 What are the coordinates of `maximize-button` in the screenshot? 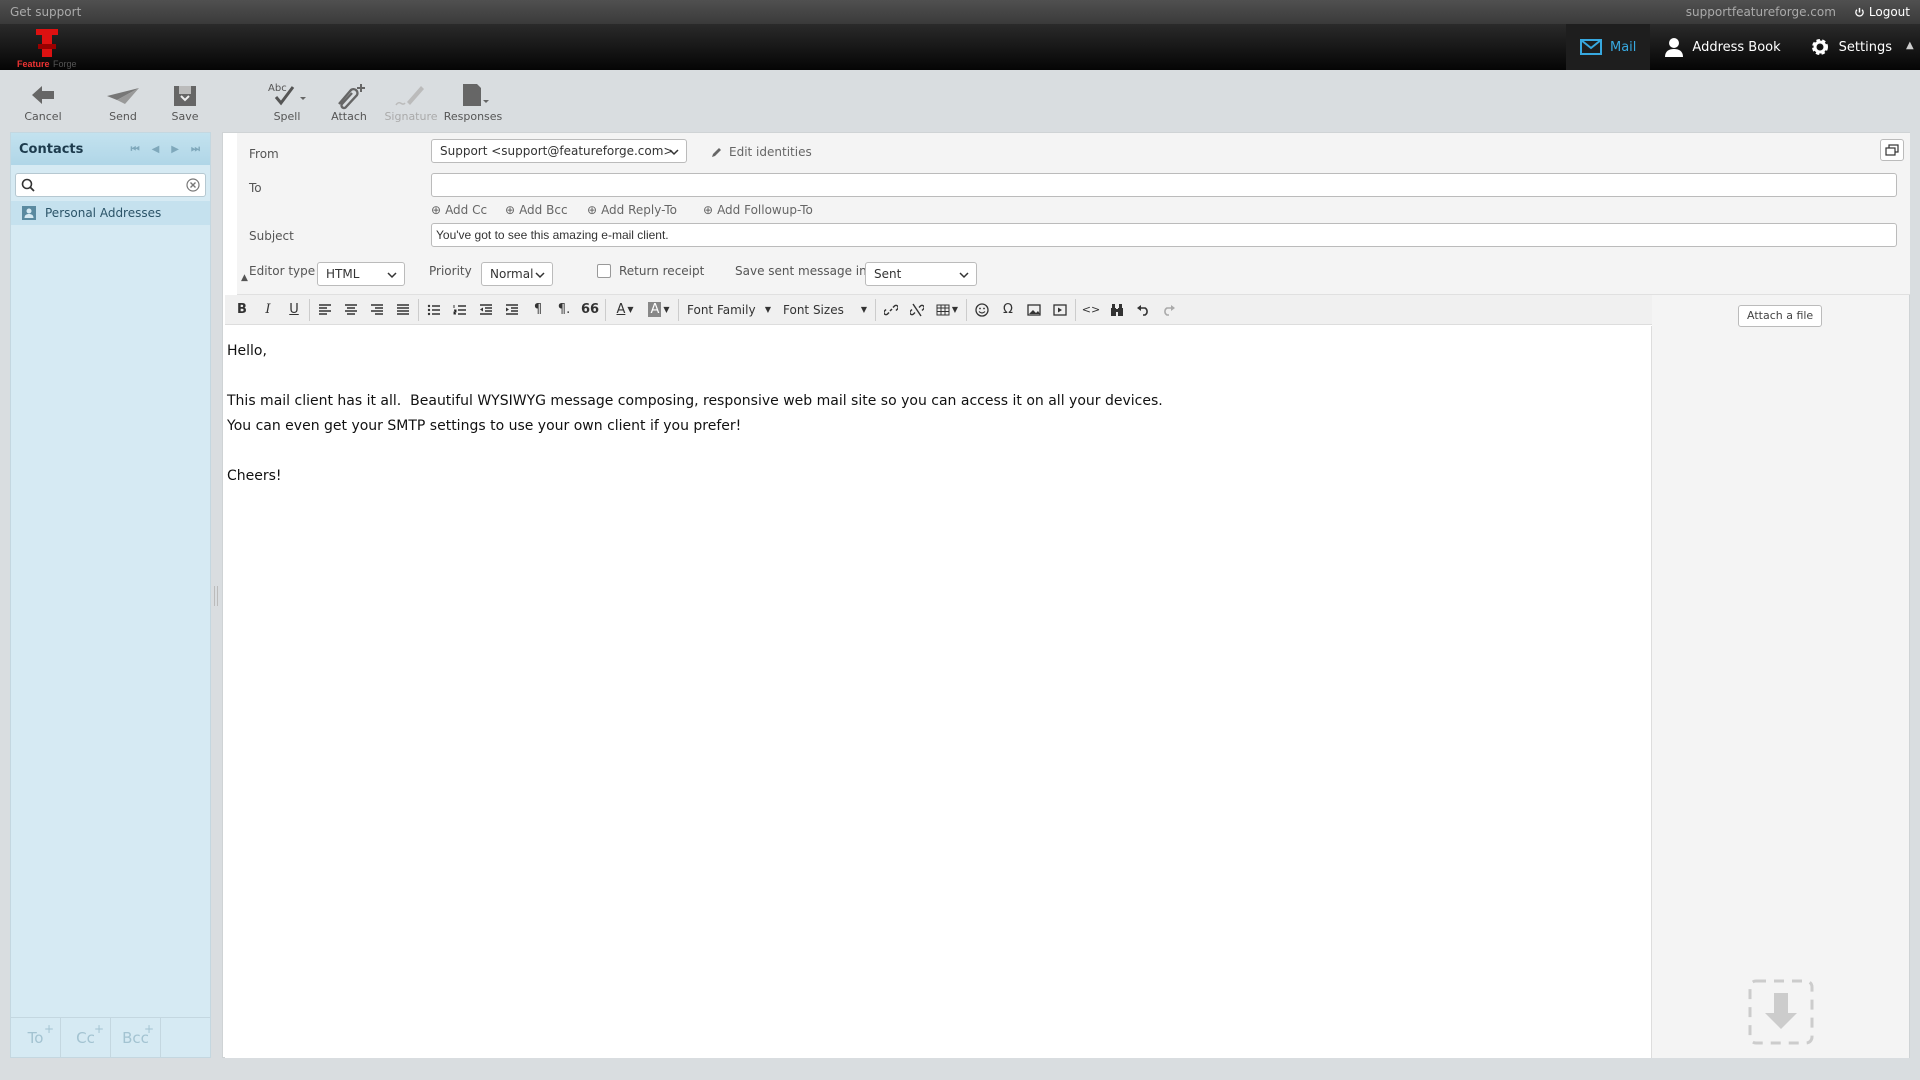 It's located at (1892, 150).